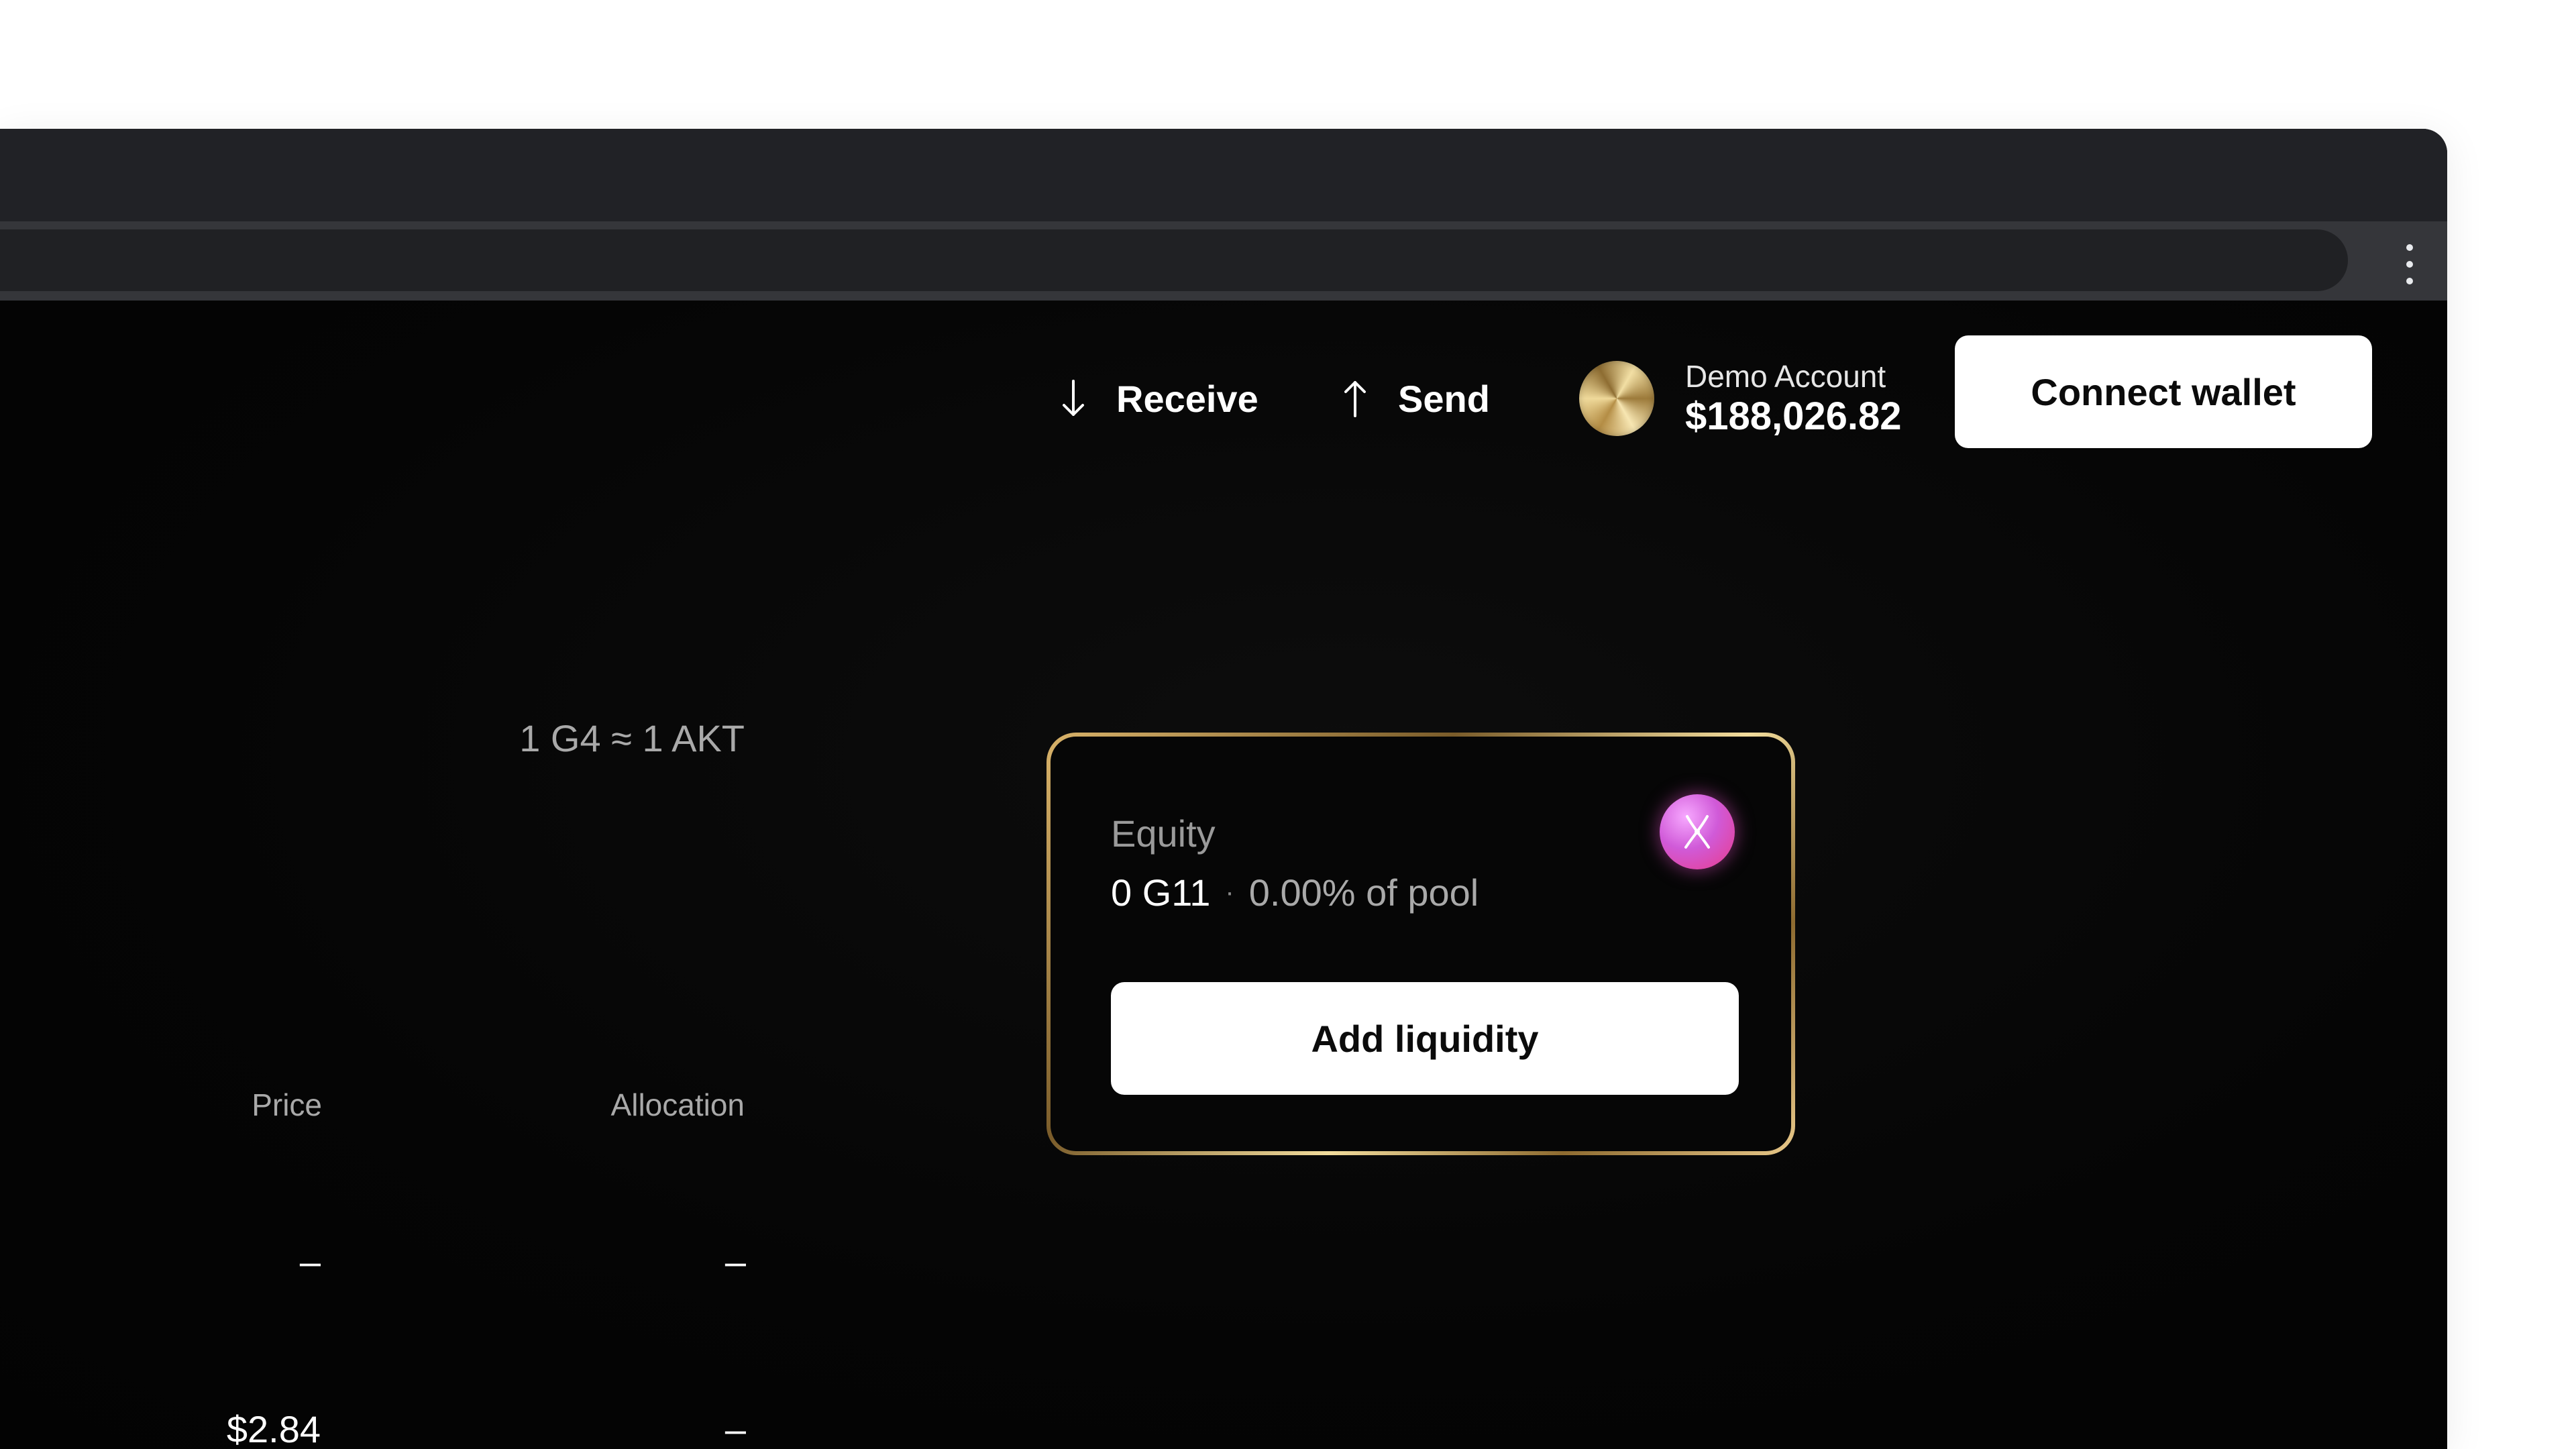  I want to click on column-header-price: Price, so click(221, 1105).